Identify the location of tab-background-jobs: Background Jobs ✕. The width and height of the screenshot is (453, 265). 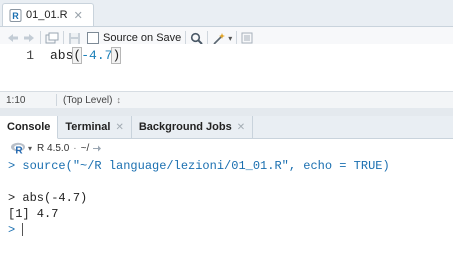
(192, 127).